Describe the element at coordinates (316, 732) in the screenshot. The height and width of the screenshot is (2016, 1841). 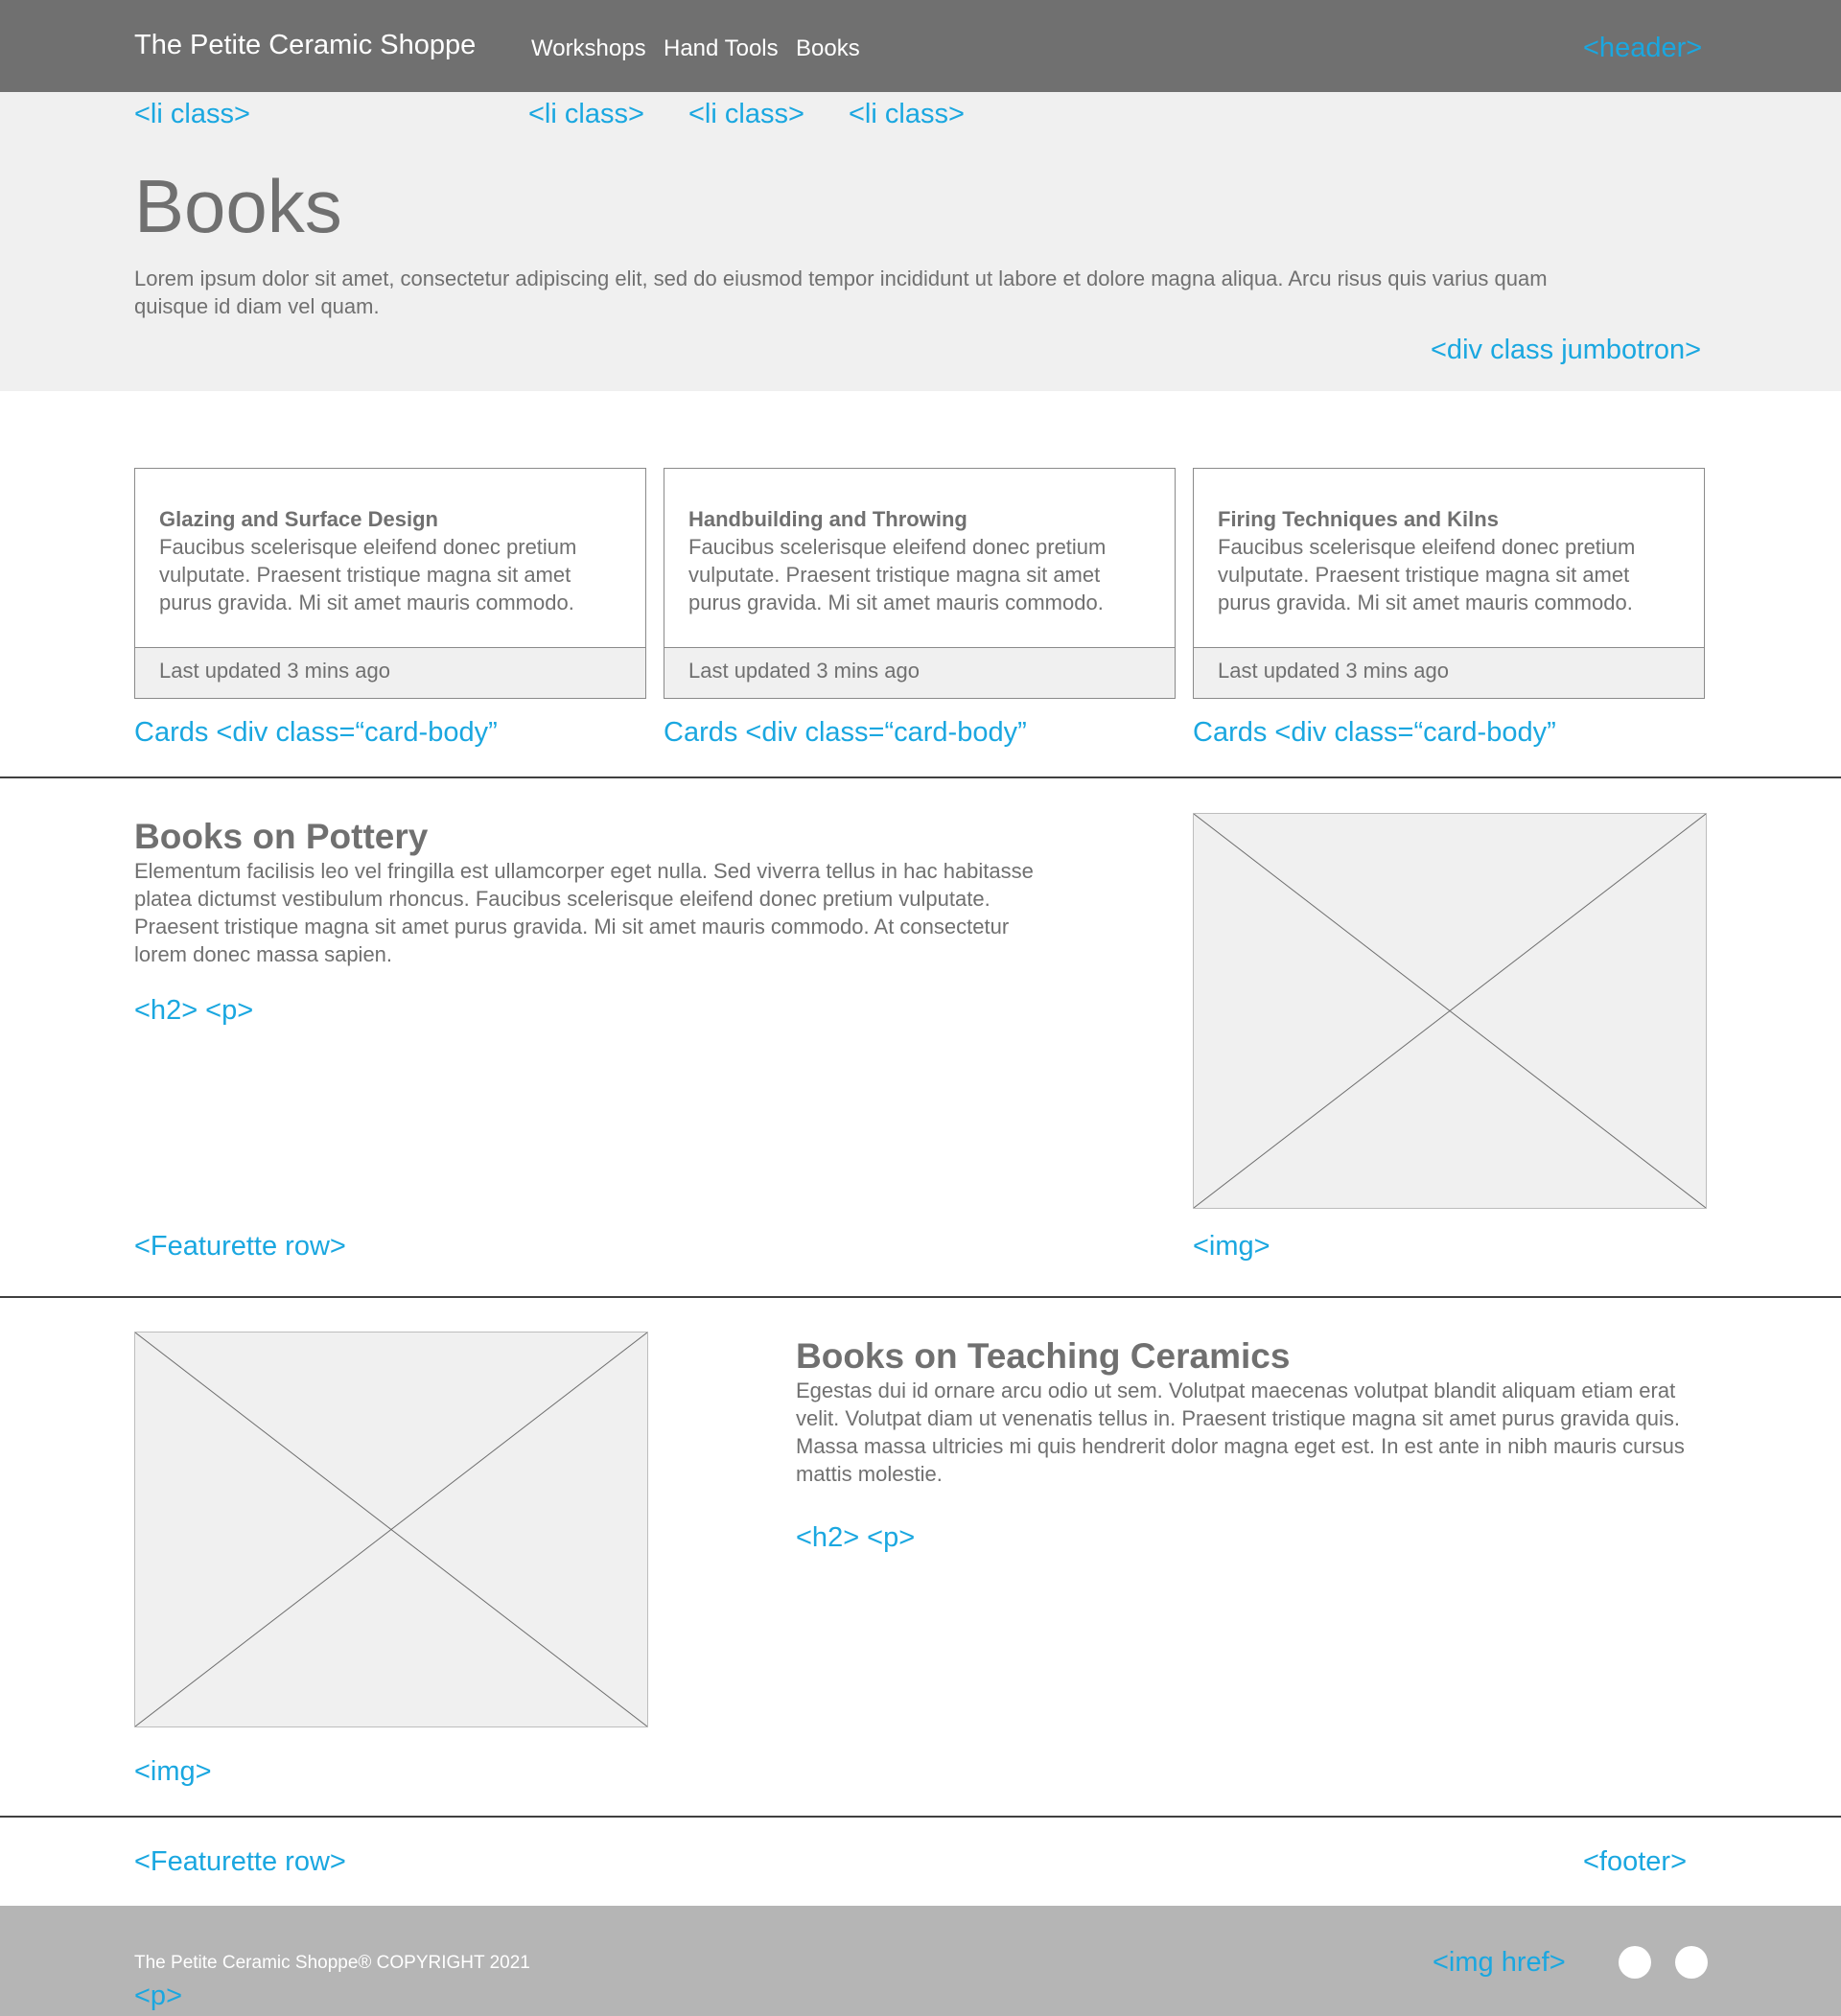
I see `annotation-cards-1: Cards <div class=“card-body”` at that location.